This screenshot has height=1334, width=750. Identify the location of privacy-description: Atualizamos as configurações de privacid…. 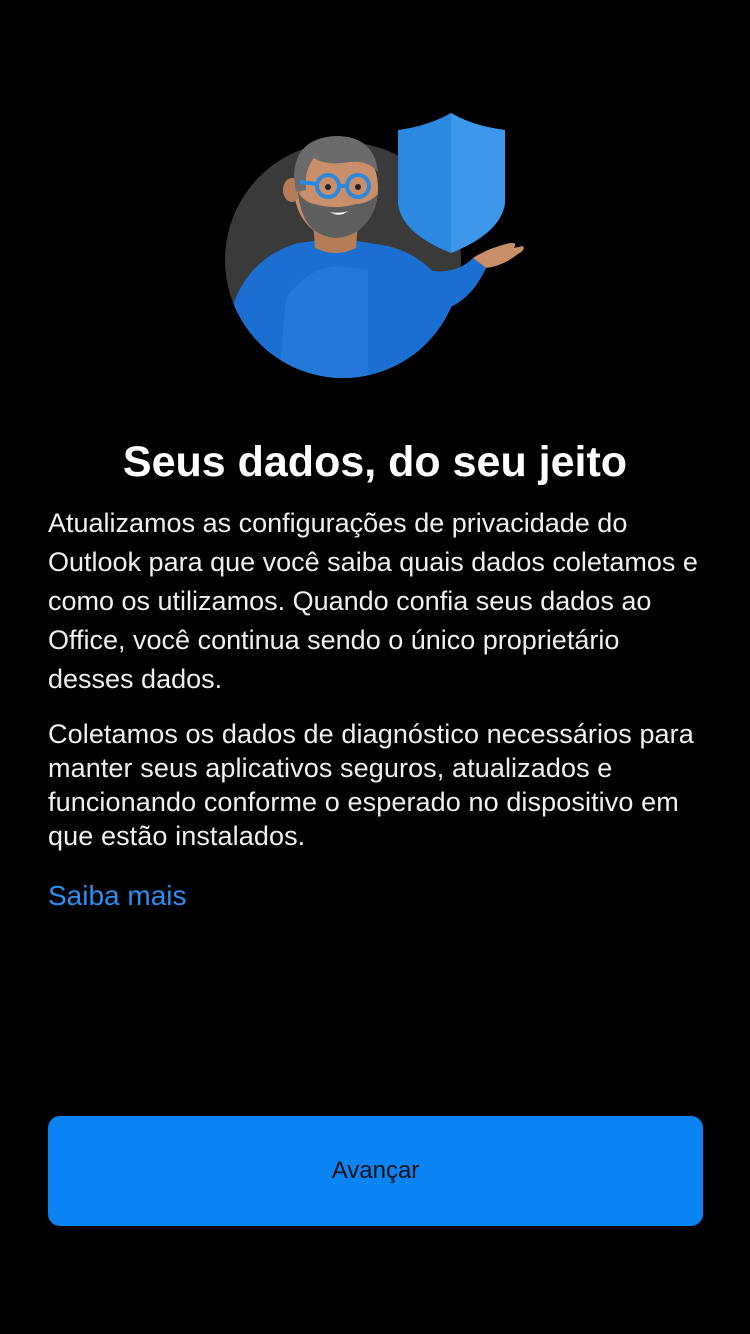
(373, 601).